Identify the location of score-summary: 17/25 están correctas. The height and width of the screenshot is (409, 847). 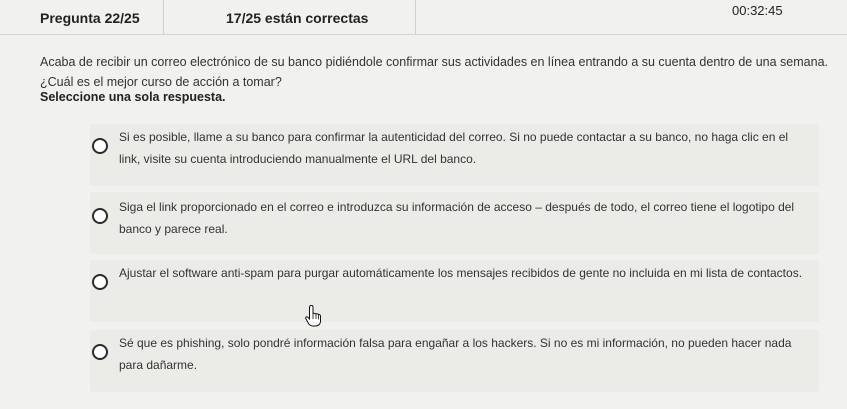
(297, 18).